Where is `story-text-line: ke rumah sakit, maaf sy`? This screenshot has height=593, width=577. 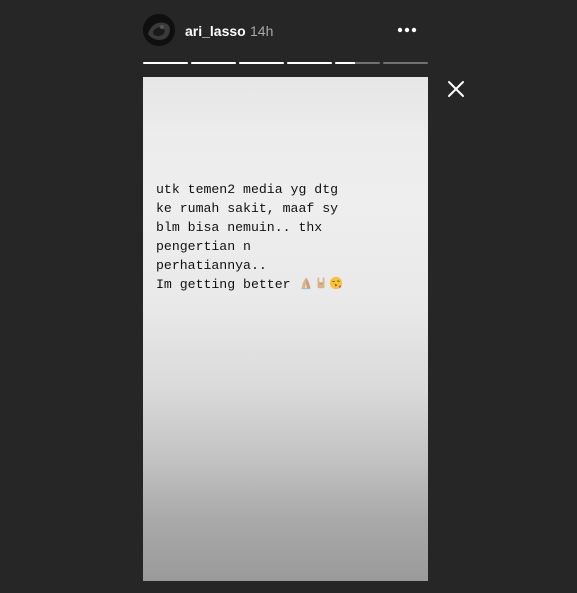
story-text-line: ke rumah sakit, maaf sy is located at coordinates (247, 208).